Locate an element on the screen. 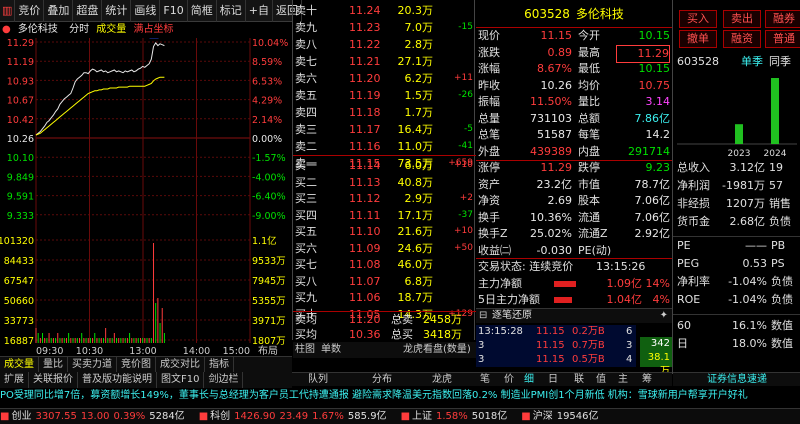 Image resolution: width=800 pixels, height=424 pixels. buy-level: 买六 11.09 24.6万 +50 is located at coordinates (384, 248).